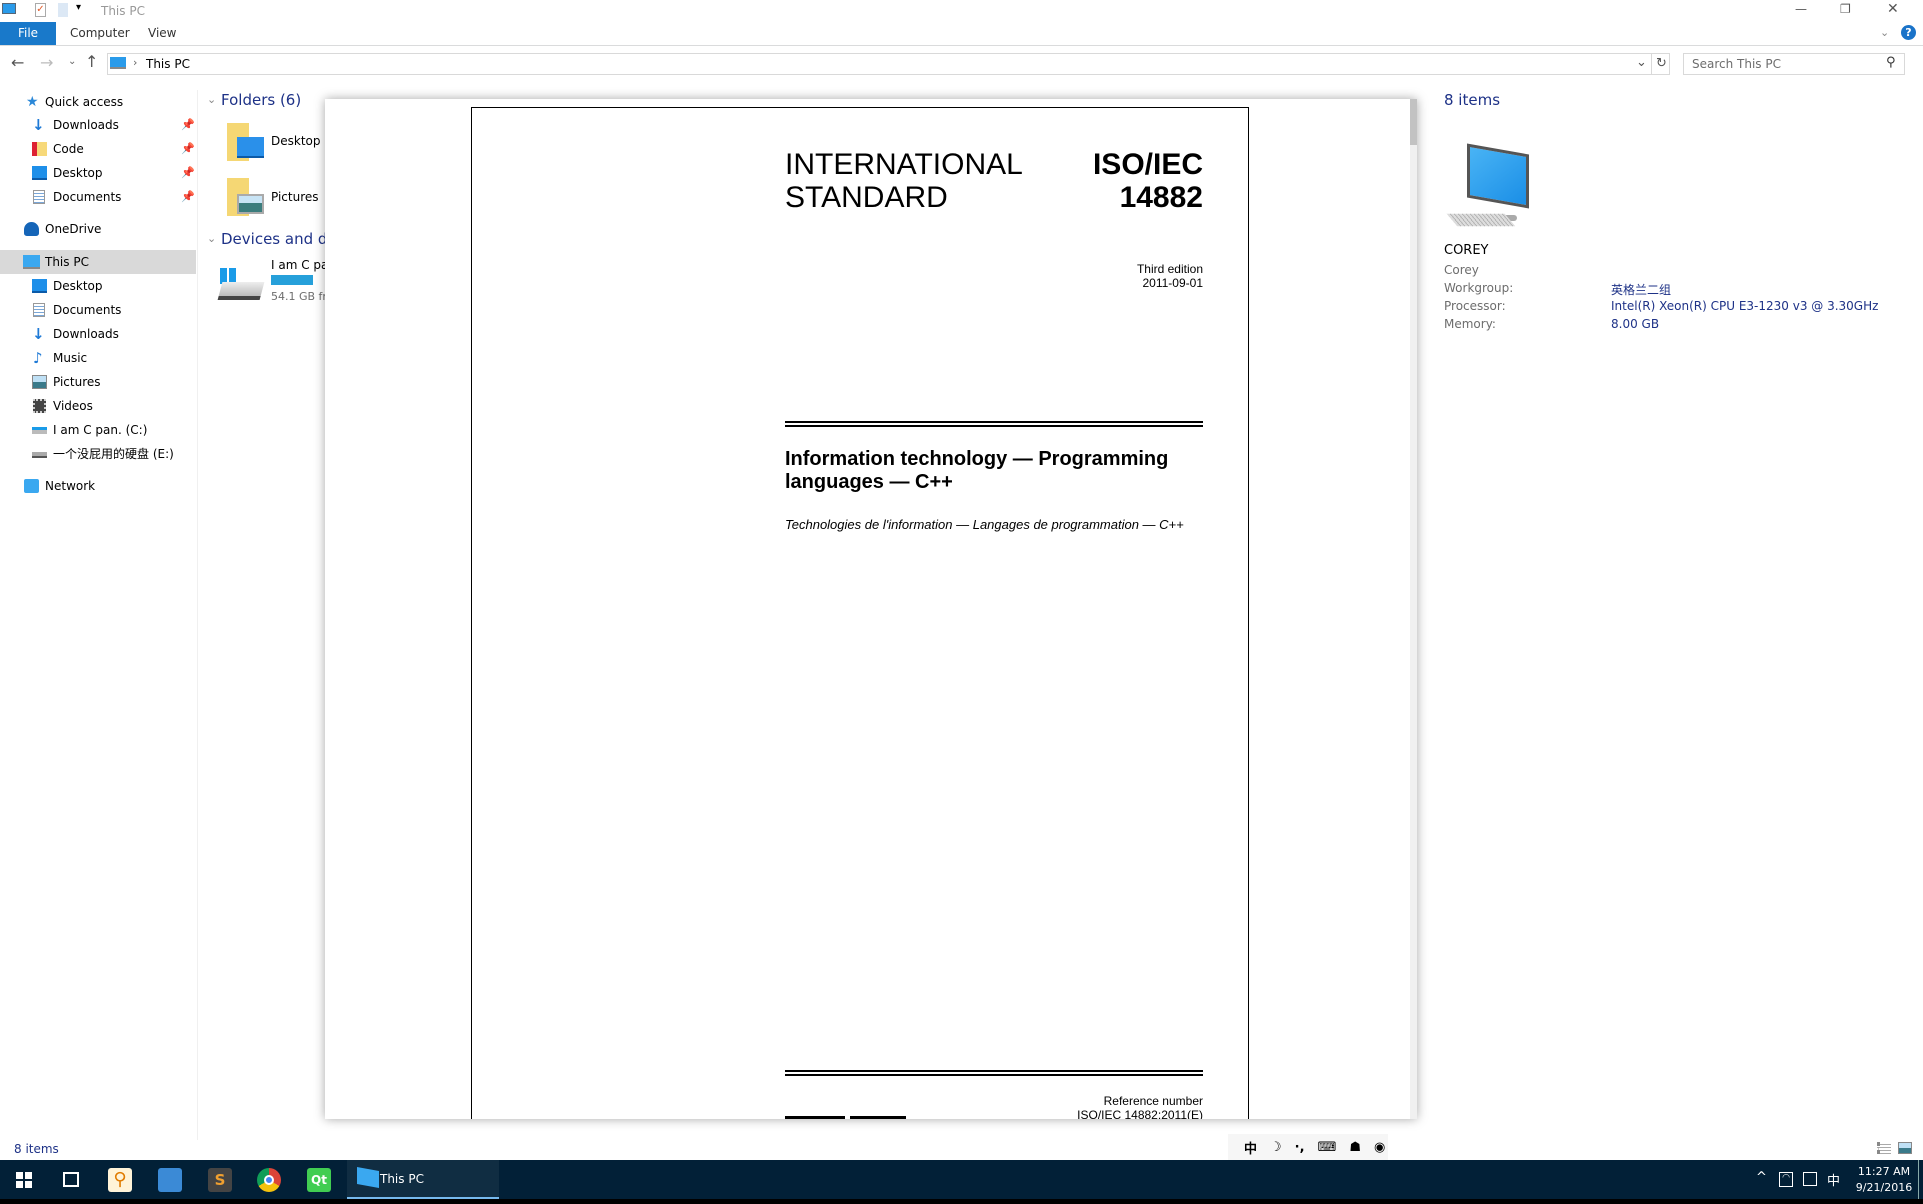  I want to click on standard-number: 14882, so click(1161, 197).